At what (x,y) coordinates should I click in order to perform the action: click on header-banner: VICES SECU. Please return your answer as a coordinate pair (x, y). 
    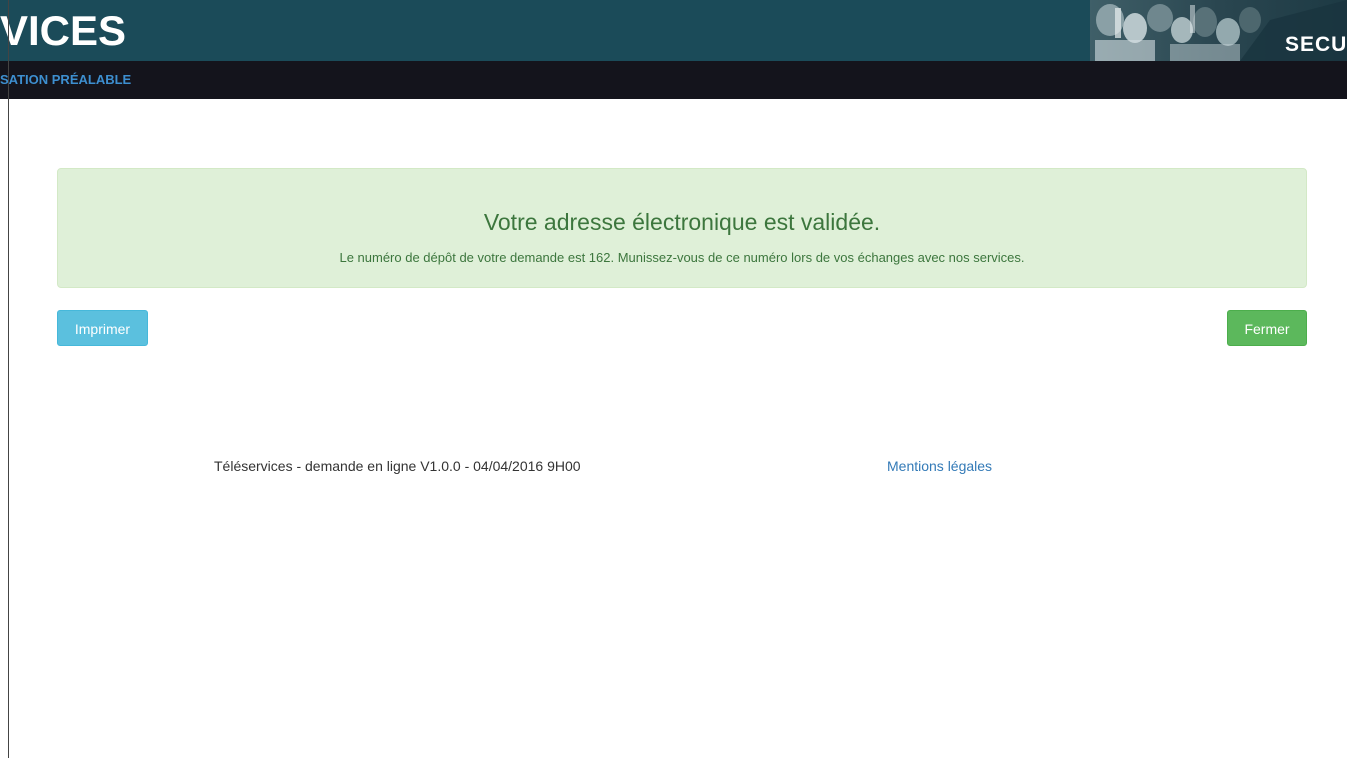
    Looking at the image, I should click on (673, 30).